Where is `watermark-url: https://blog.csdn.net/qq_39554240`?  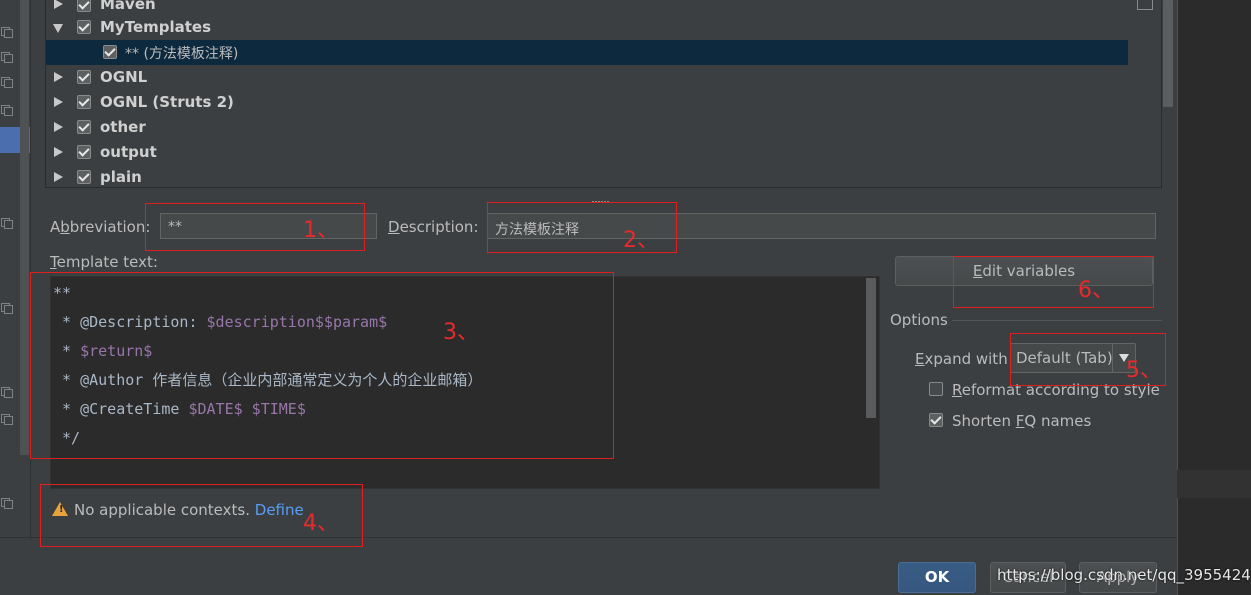 watermark-url: https://blog.csdn.net/qq_39554240 is located at coordinates (1124, 575).